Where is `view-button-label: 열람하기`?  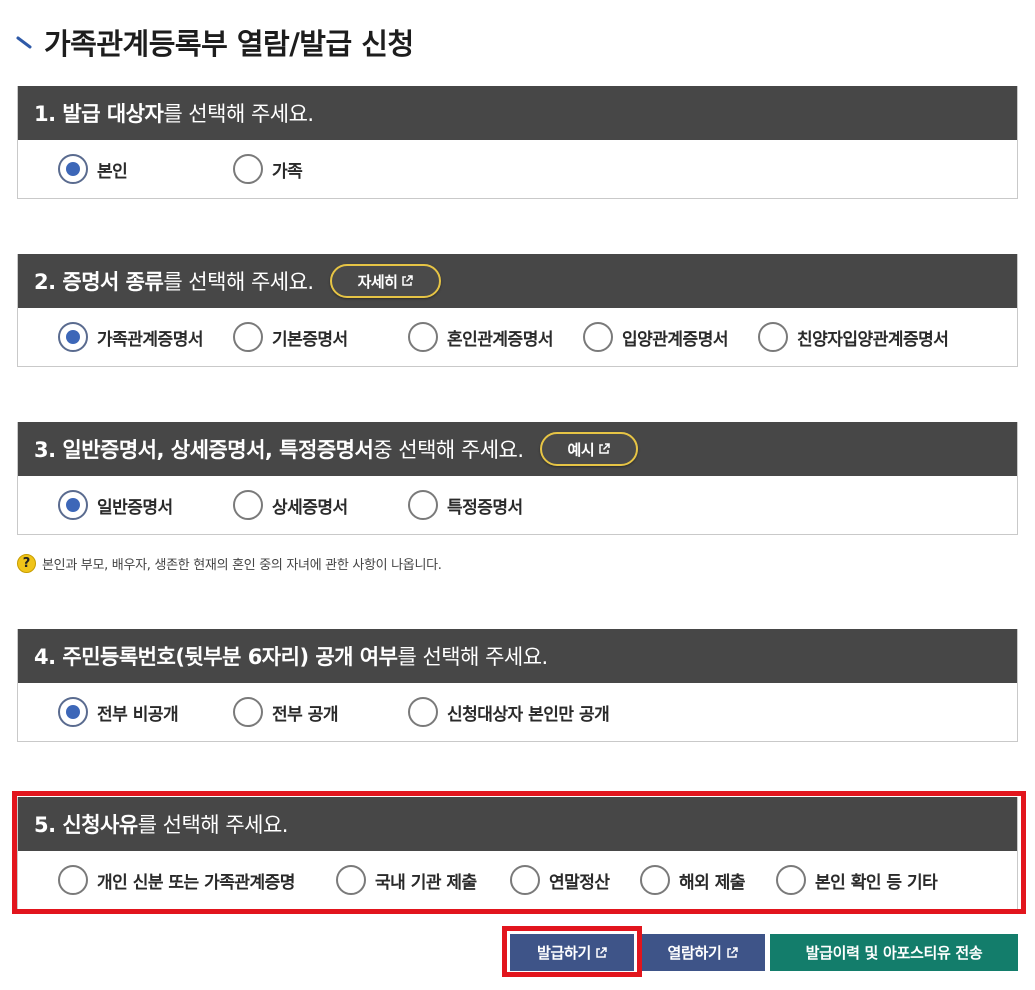
view-button-label: 열람하기 is located at coordinates (694, 953).